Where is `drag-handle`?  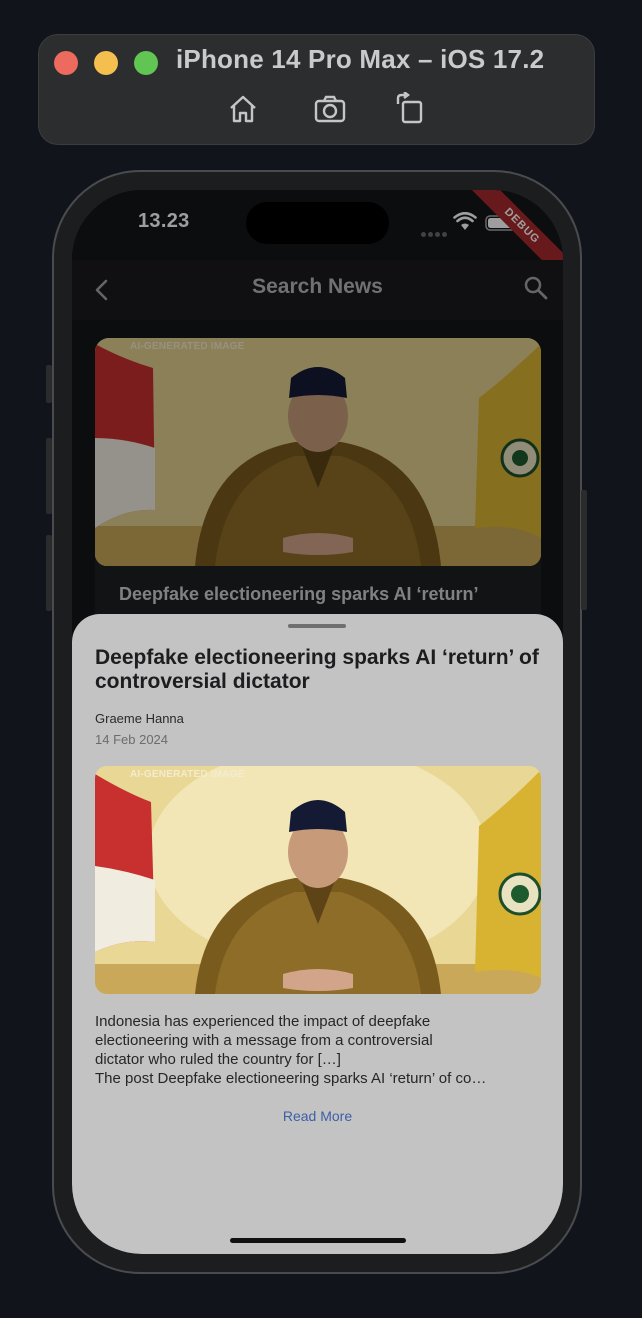
drag-handle is located at coordinates (317, 626).